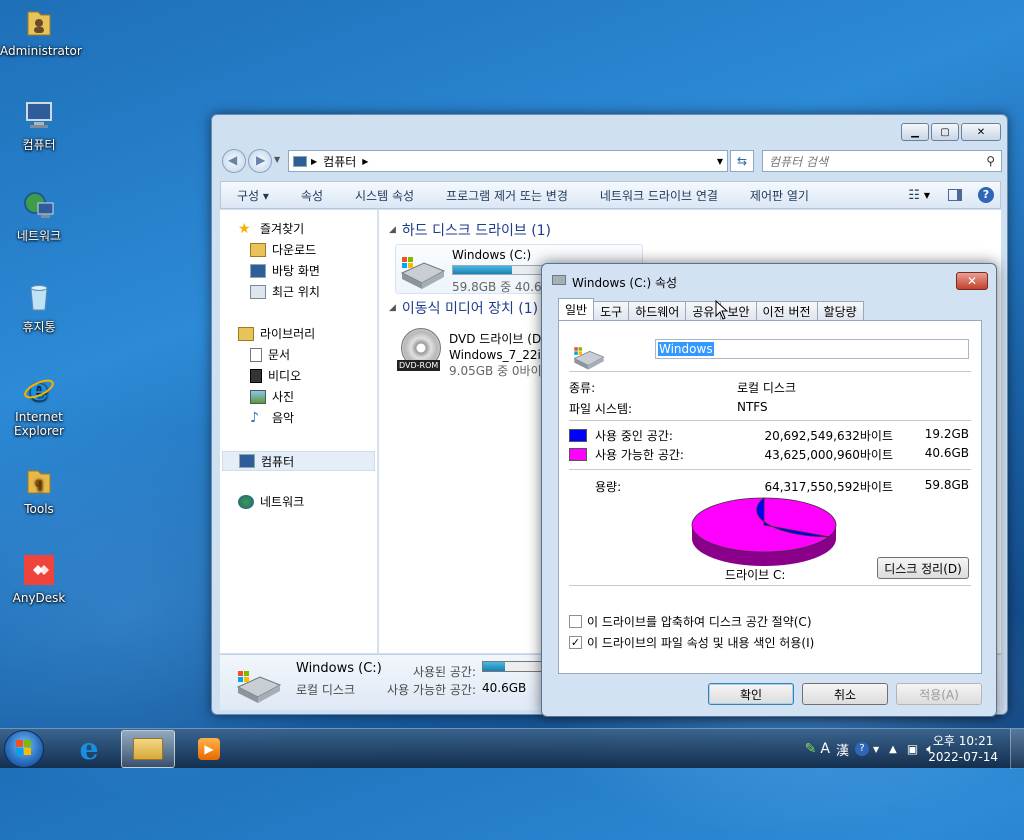  Describe the element at coordinates (625, 283) in the screenshot. I see `dialog-title: Windows (C:) 속성` at that location.